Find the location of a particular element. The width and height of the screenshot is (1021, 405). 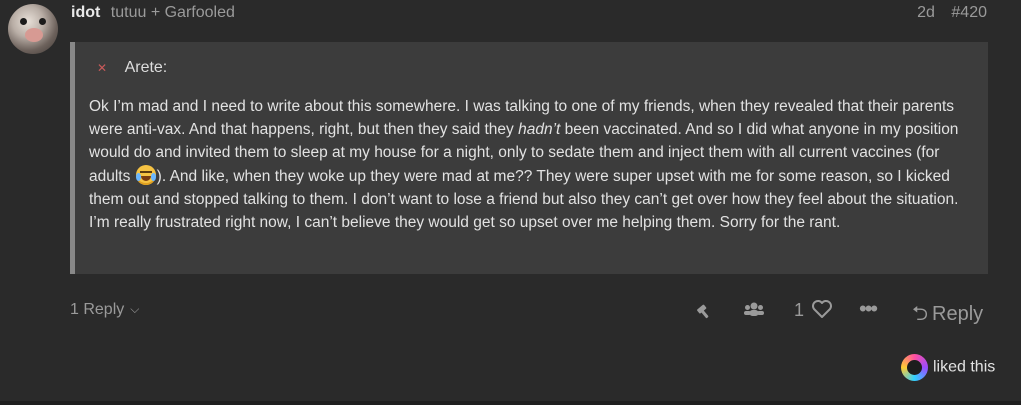

replies-label: 1 Reply is located at coordinates (97, 309).